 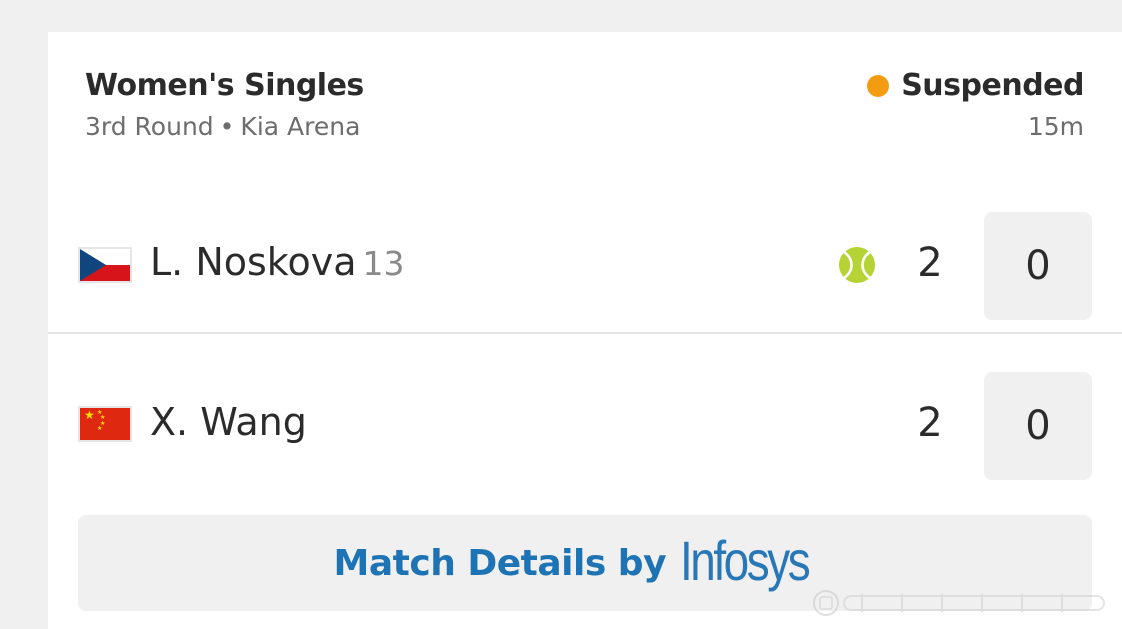 I want to click on elapsed-time: 15m, so click(x=1055, y=126).